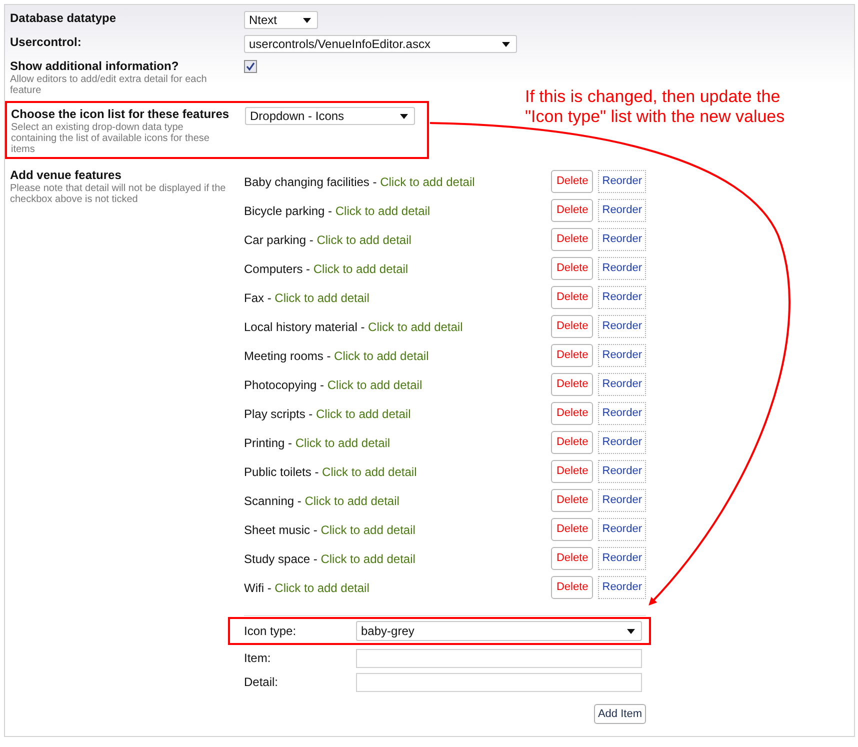 The height and width of the screenshot is (747, 858). Describe the element at coordinates (250, 66) in the screenshot. I see `checkbox` at that location.